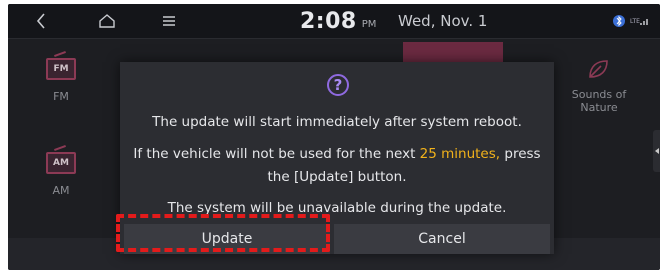 The height and width of the screenshot is (274, 668). I want to click on tile-am: AM AM, so click(61, 174).